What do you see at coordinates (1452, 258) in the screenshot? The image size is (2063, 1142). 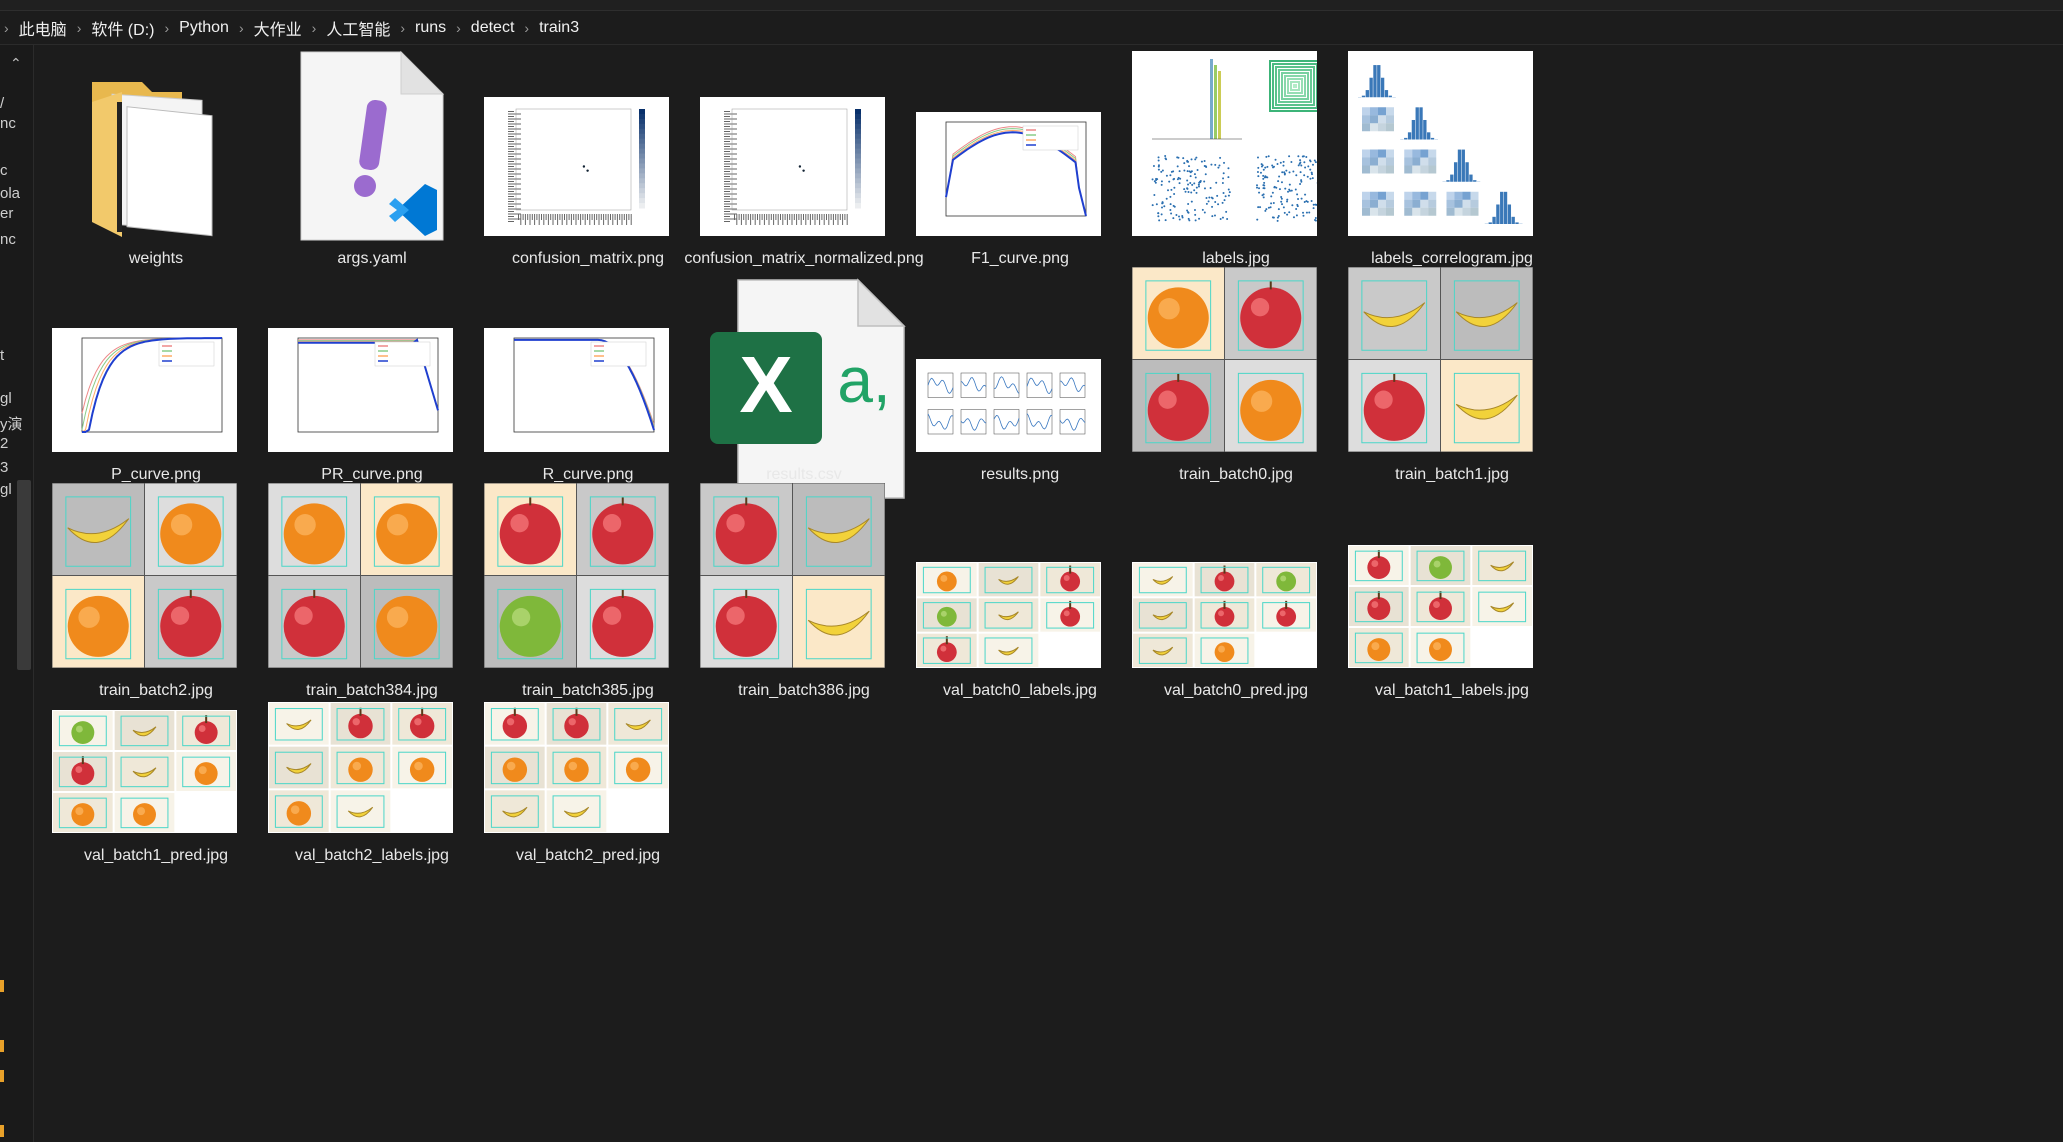 I see `file-name-label: labels_correlogram.jpg` at bounding box center [1452, 258].